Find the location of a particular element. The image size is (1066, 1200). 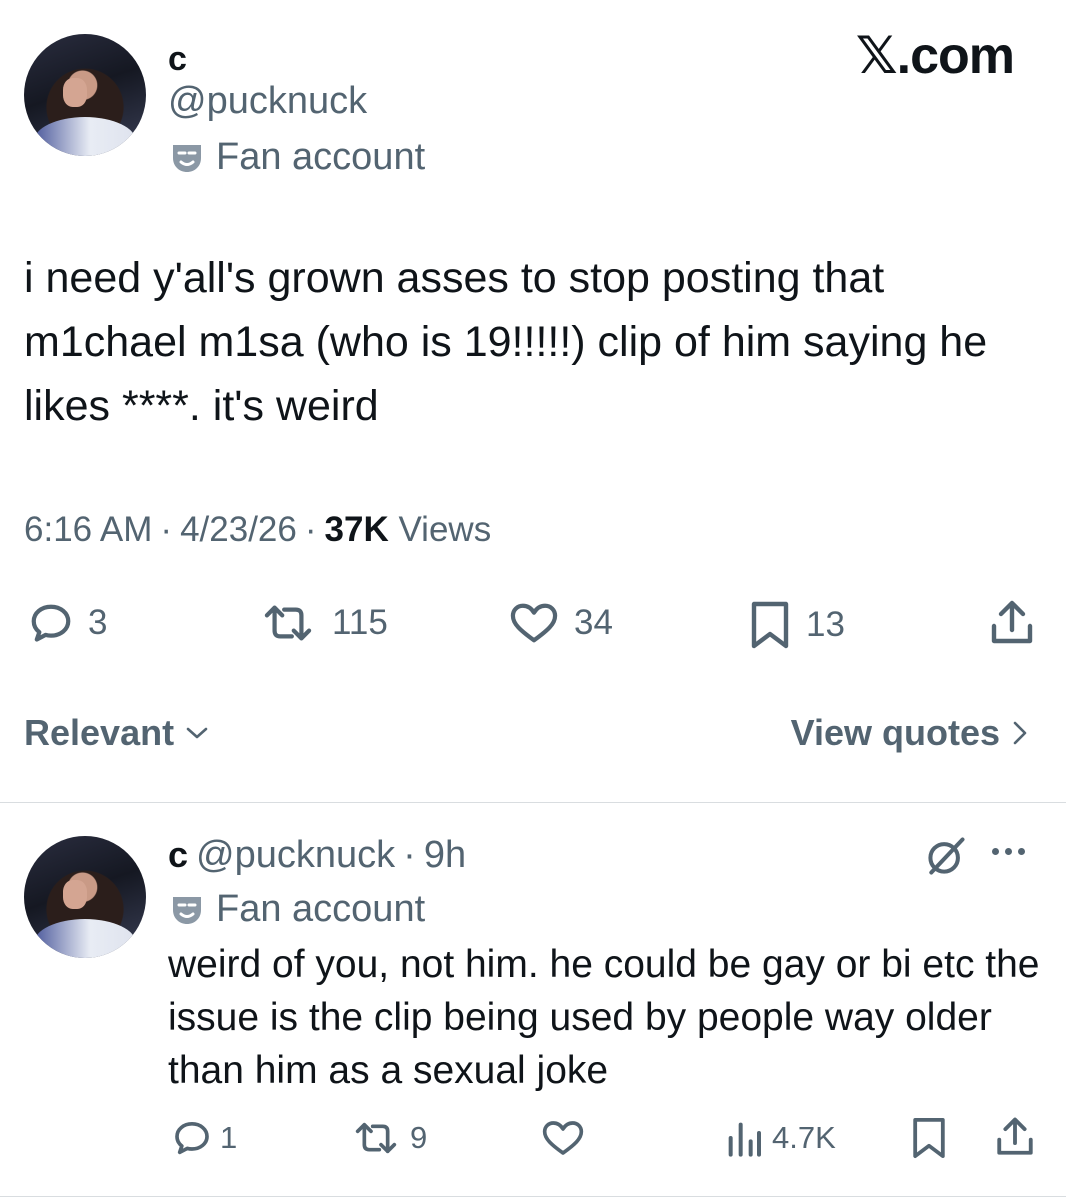

display-name: c is located at coordinates (177, 59).